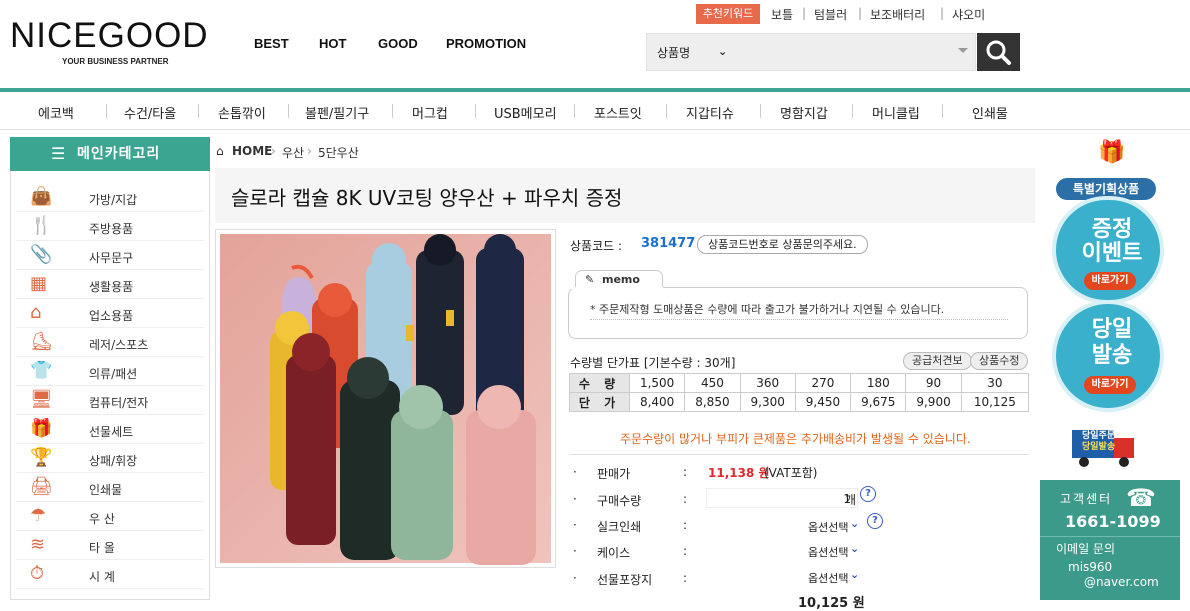 The image size is (1190, 611). What do you see at coordinates (398, 43) in the screenshot?
I see `nav-good: GOOD` at bounding box center [398, 43].